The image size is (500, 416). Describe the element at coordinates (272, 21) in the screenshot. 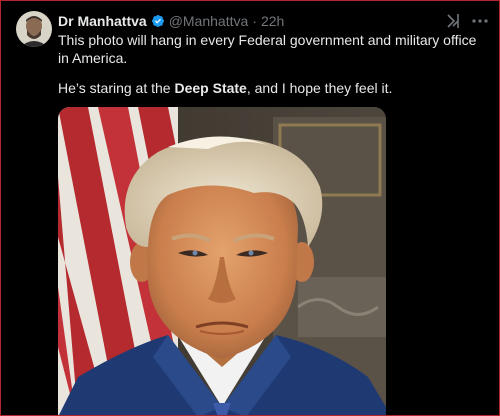

I see `timestamp: 22h` at that location.